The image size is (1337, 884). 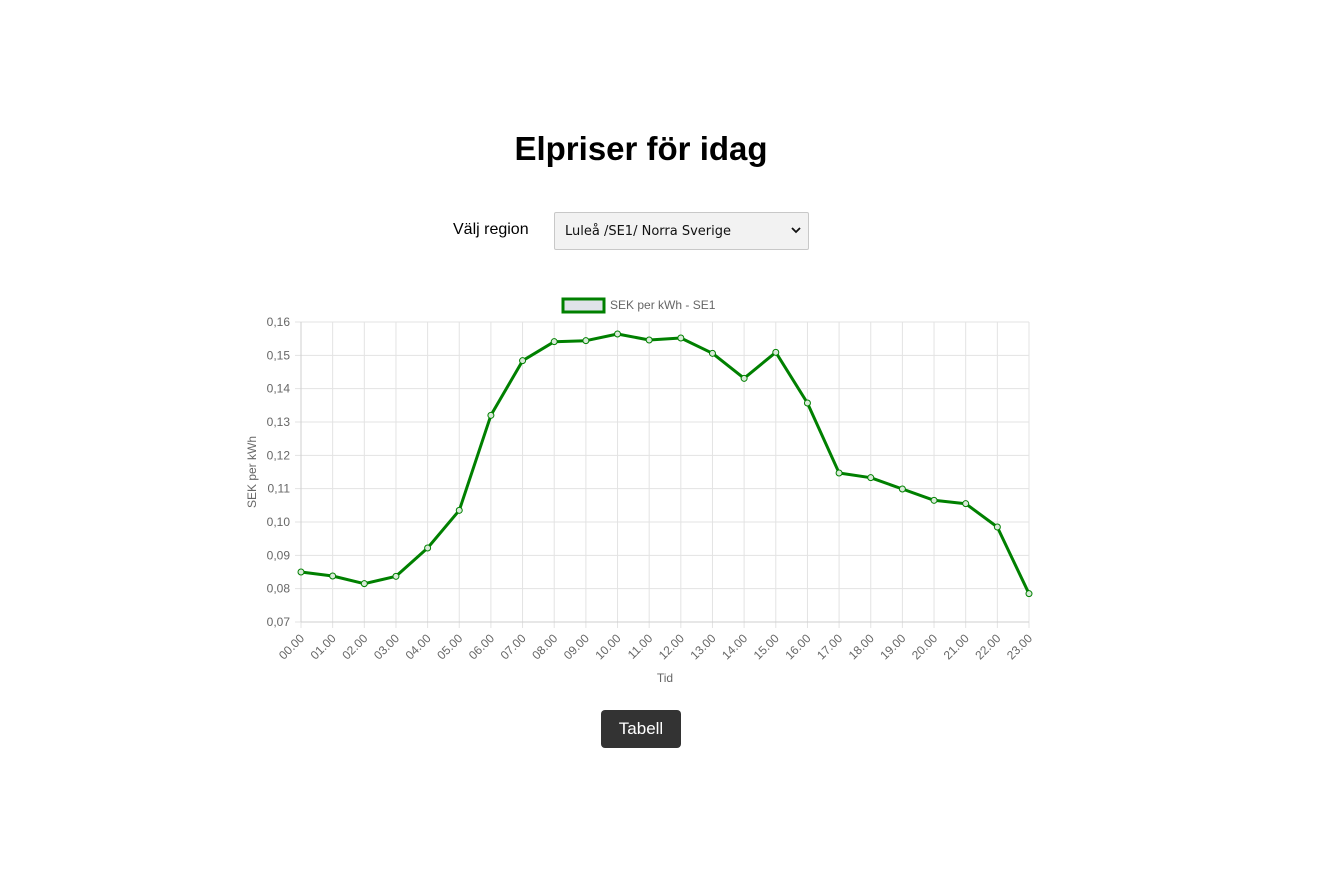 What do you see at coordinates (641, 729) in the screenshot?
I see `table-button: Tabell` at bounding box center [641, 729].